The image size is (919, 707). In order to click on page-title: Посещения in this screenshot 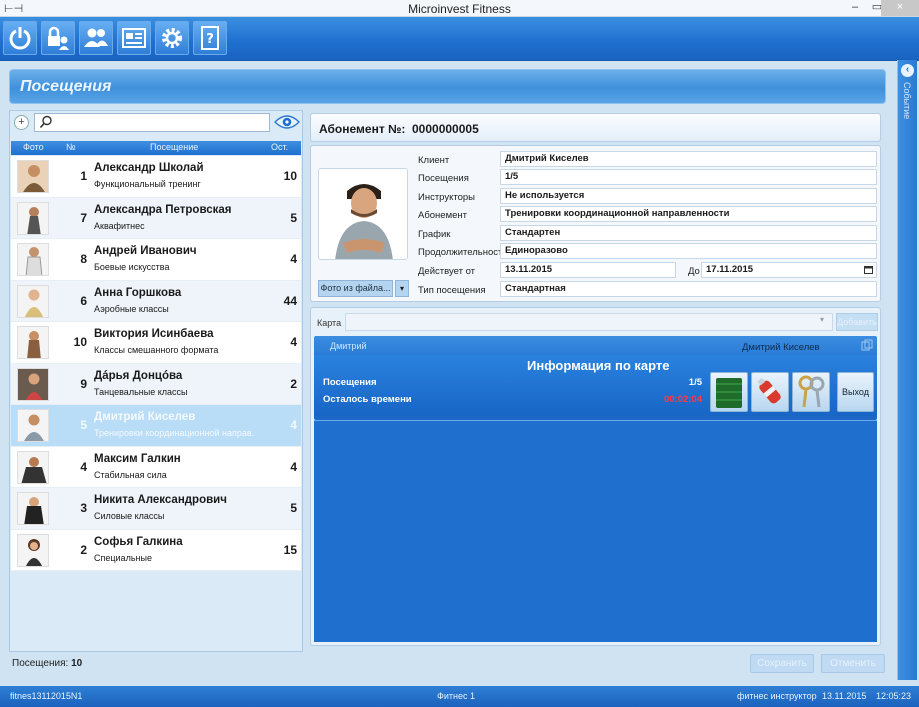, I will do `click(66, 86)`.